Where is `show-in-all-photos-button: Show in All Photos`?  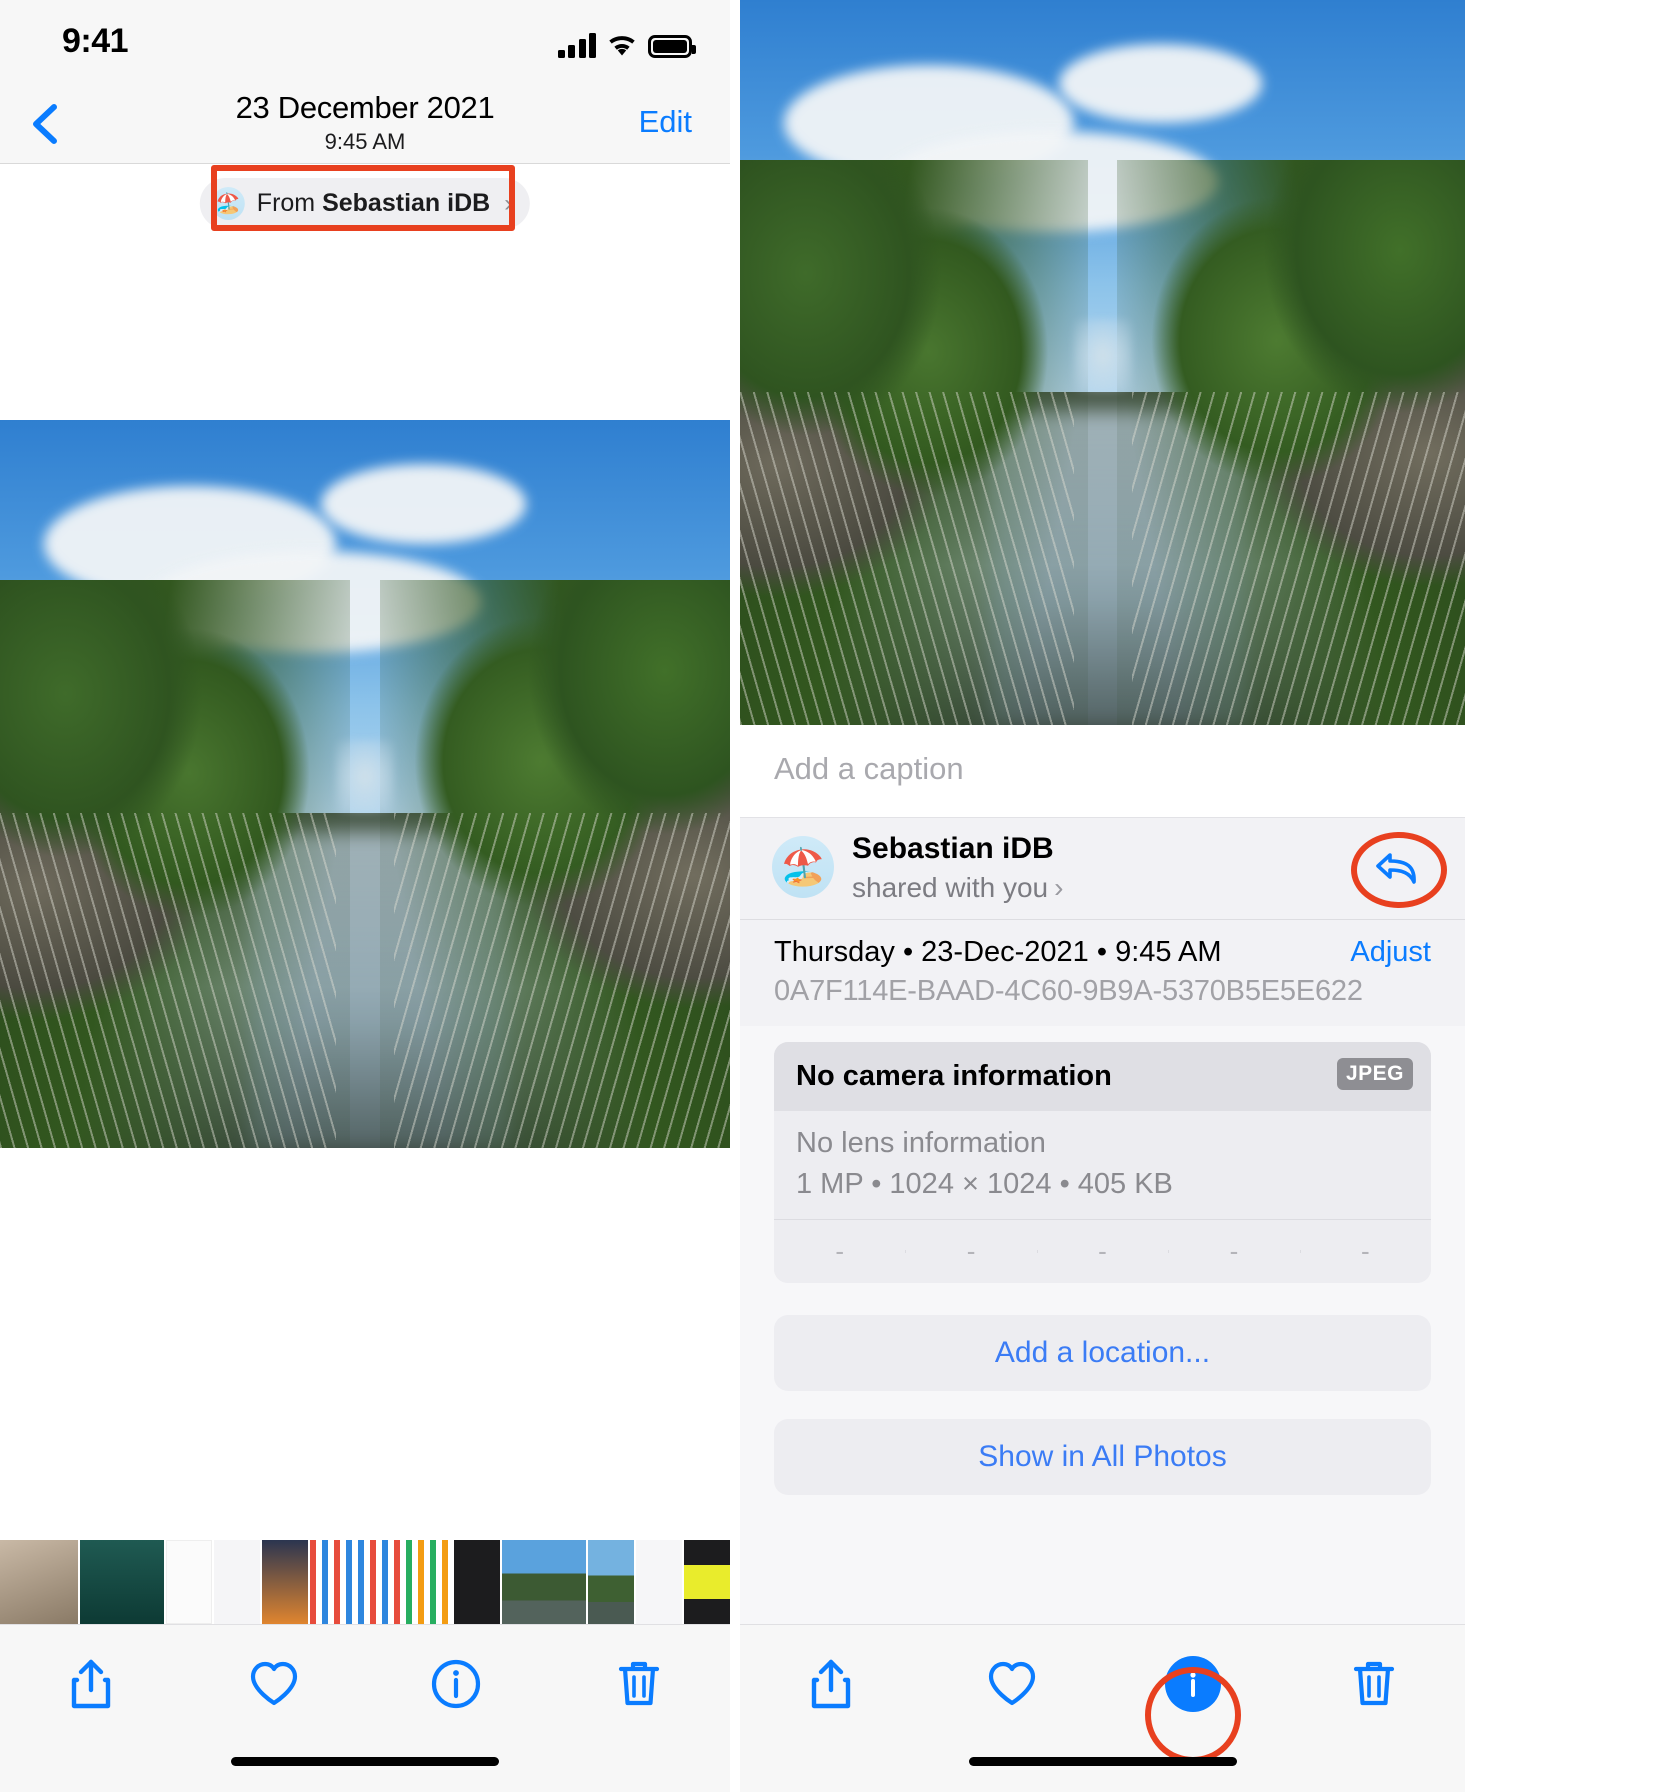
show-in-all-photos-button: Show in All Photos is located at coordinates (1102, 1457).